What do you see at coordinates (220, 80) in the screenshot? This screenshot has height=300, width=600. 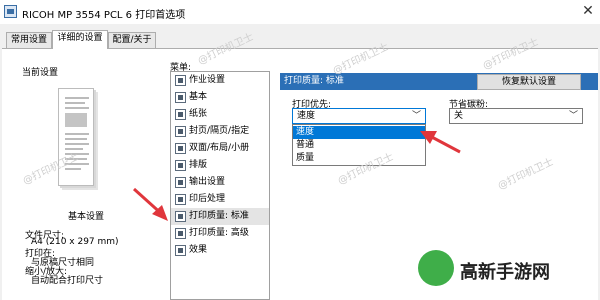 I see `menu-item-job-settings: 作业设置` at bounding box center [220, 80].